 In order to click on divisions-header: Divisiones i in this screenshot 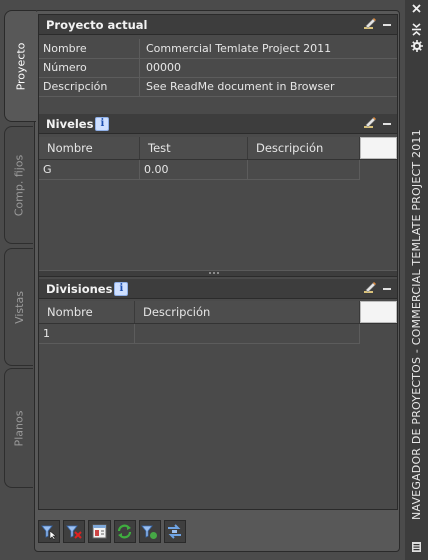, I will do `click(218, 289)`.